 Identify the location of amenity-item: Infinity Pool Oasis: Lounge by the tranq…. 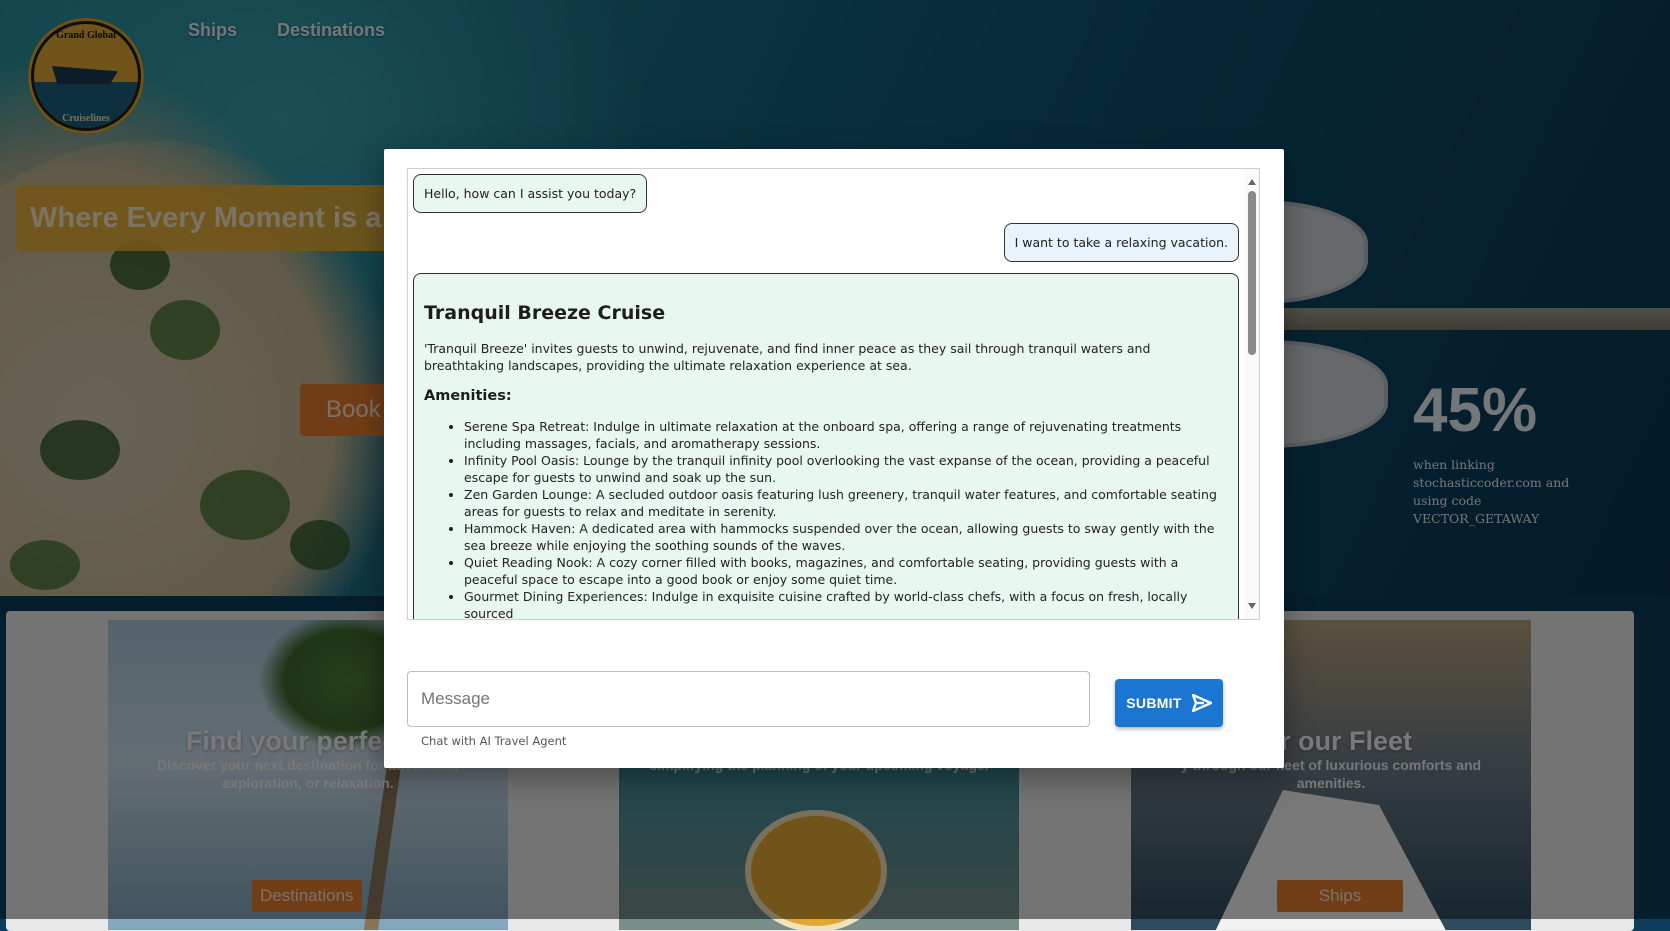
(846, 469).